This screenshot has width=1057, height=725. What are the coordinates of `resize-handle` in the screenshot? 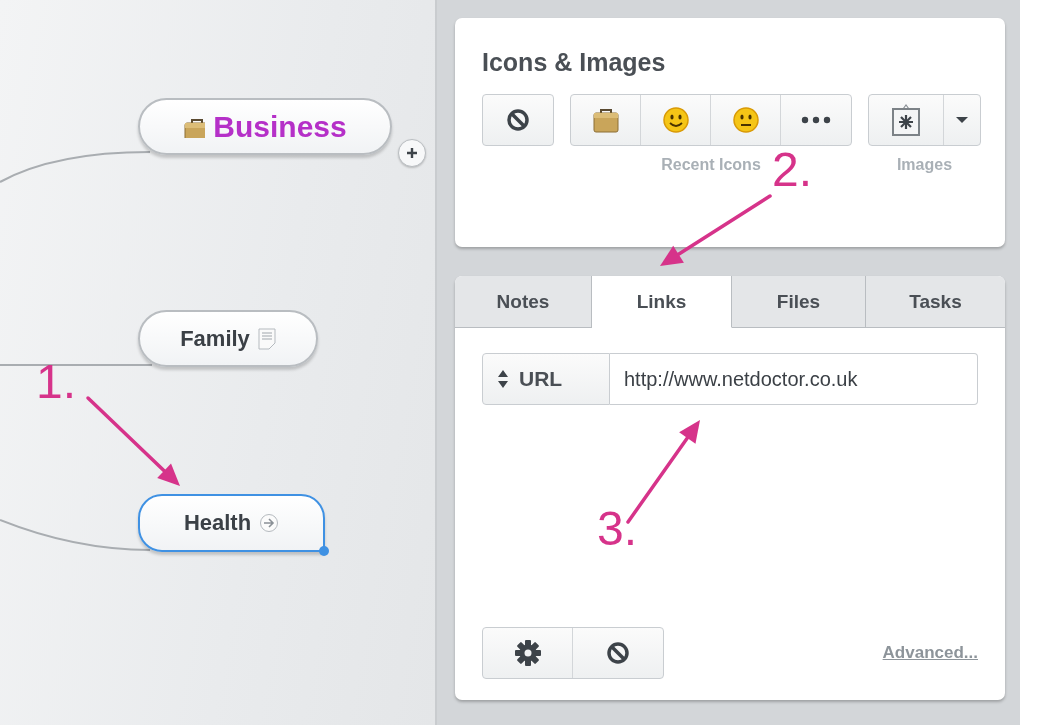 It's located at (324, 551).